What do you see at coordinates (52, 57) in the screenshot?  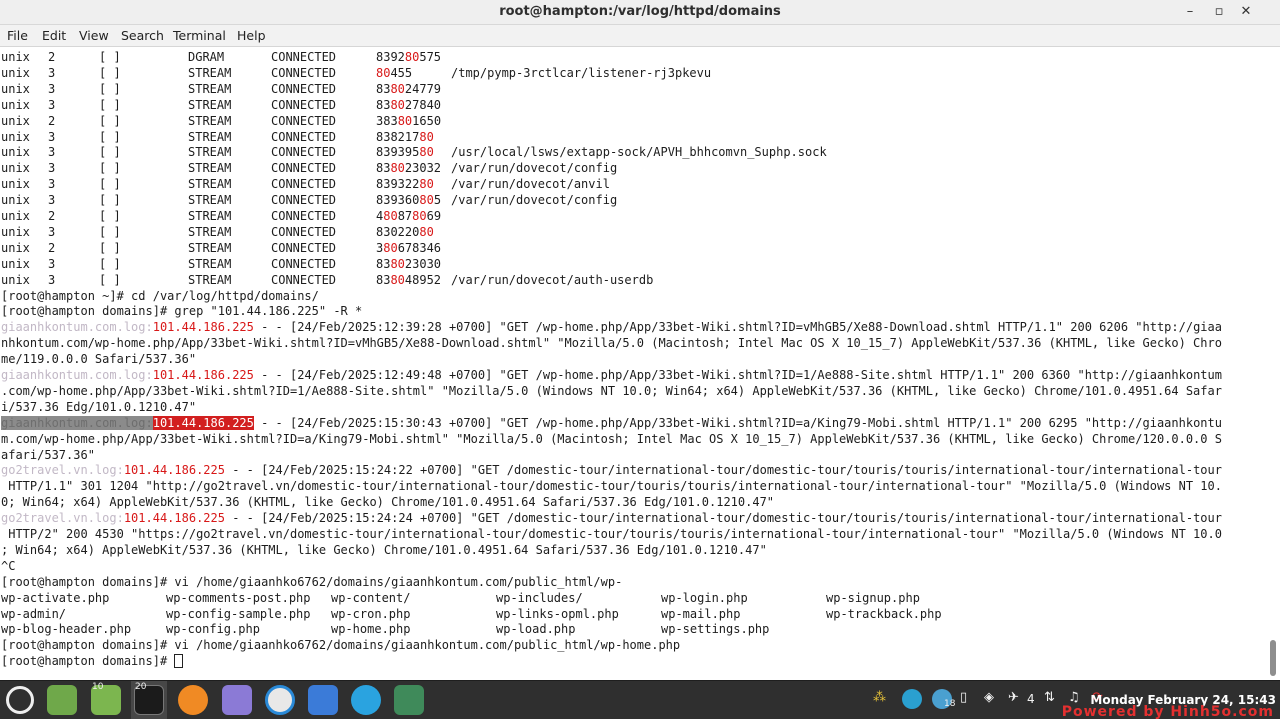 I see `socket-refcnt: 2` at bounding box center [52, 57].